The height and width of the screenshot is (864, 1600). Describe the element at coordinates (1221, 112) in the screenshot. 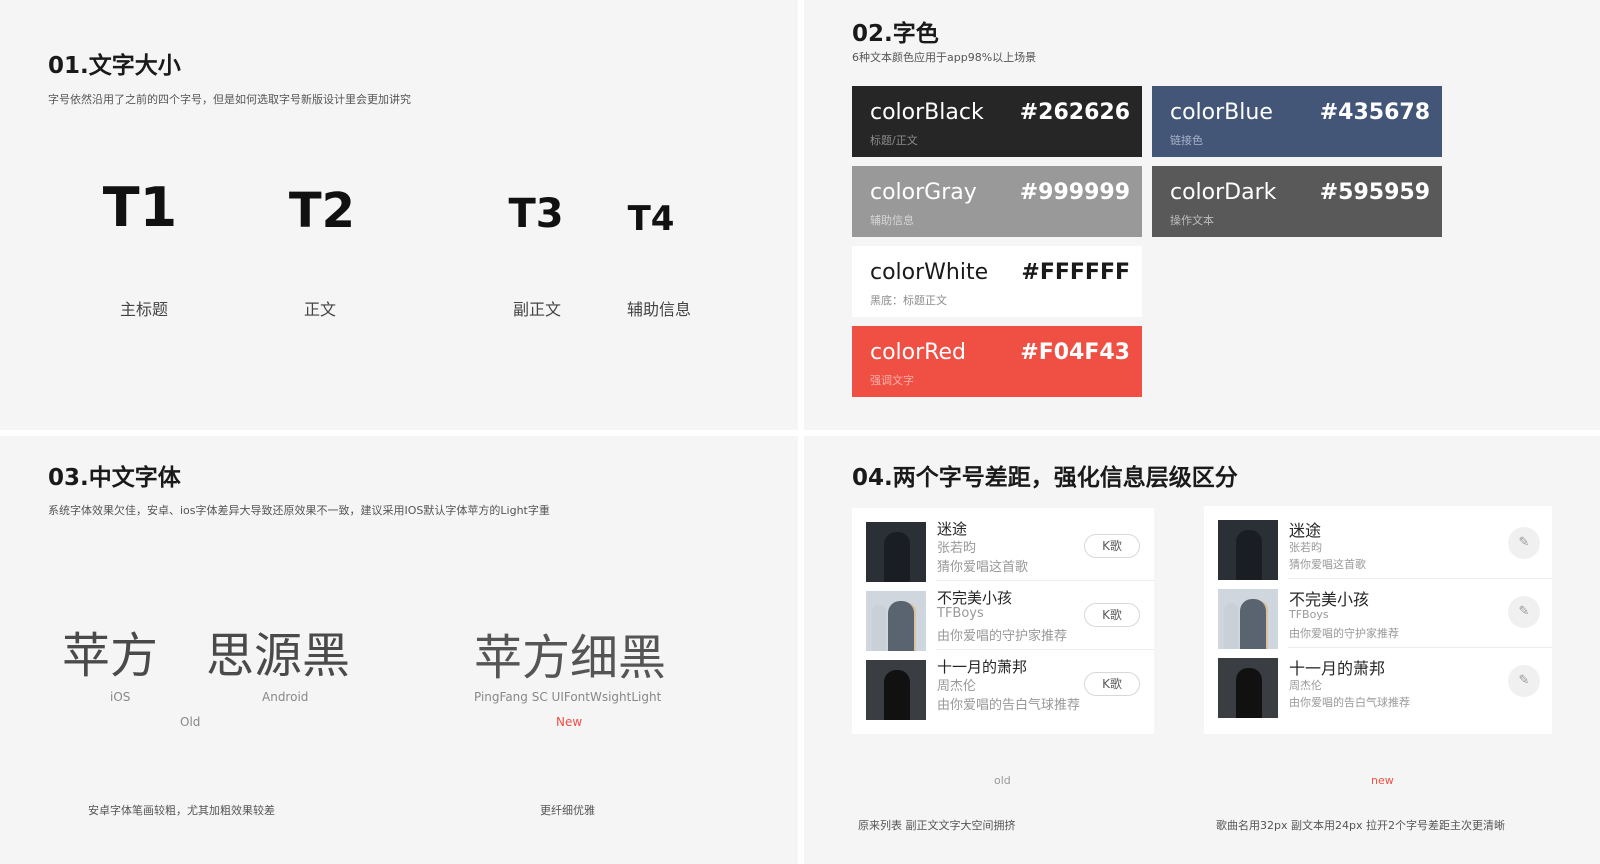

I see `color-name: colorBlue` at that location.